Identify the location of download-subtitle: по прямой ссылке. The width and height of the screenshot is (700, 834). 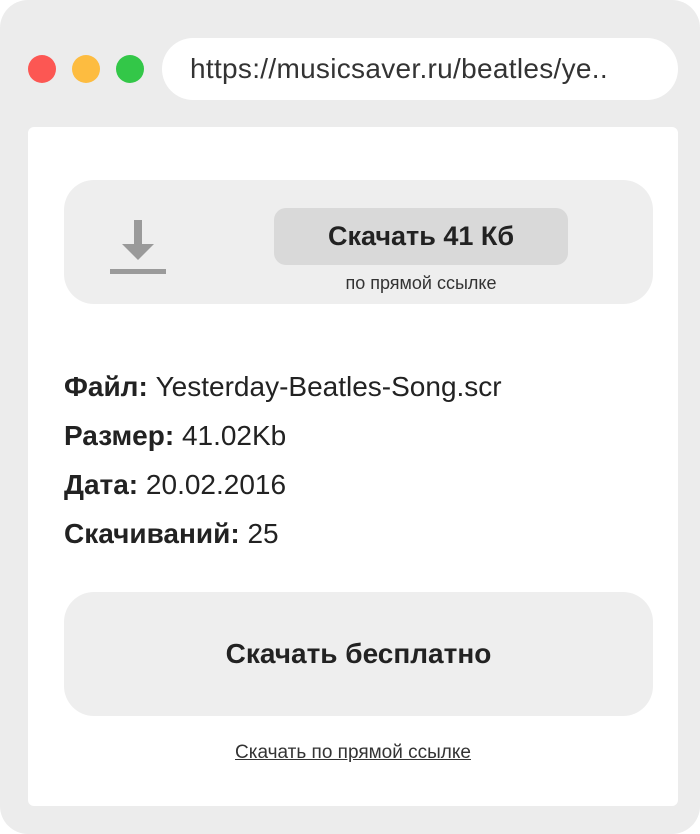
(421, 283).